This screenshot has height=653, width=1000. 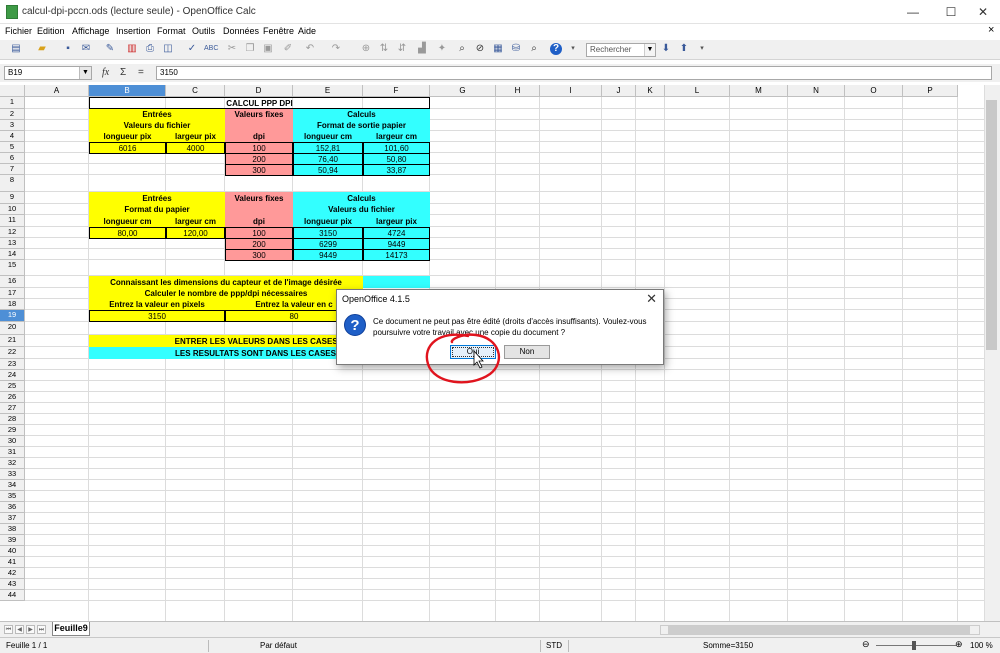 I want to click on cell-t2-valeurs-fichier: Valeurs du fichier, so click(x=361, y=209).